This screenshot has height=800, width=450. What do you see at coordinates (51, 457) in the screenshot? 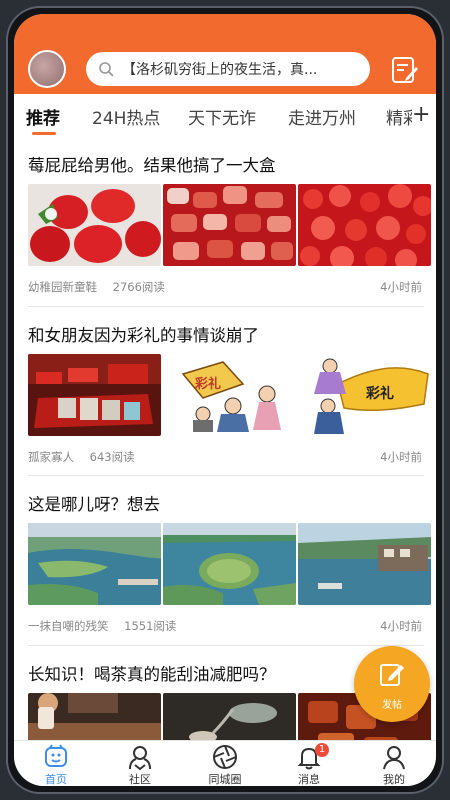
I see `author-name: 孤家寡人` at bounding box center [51, 457].